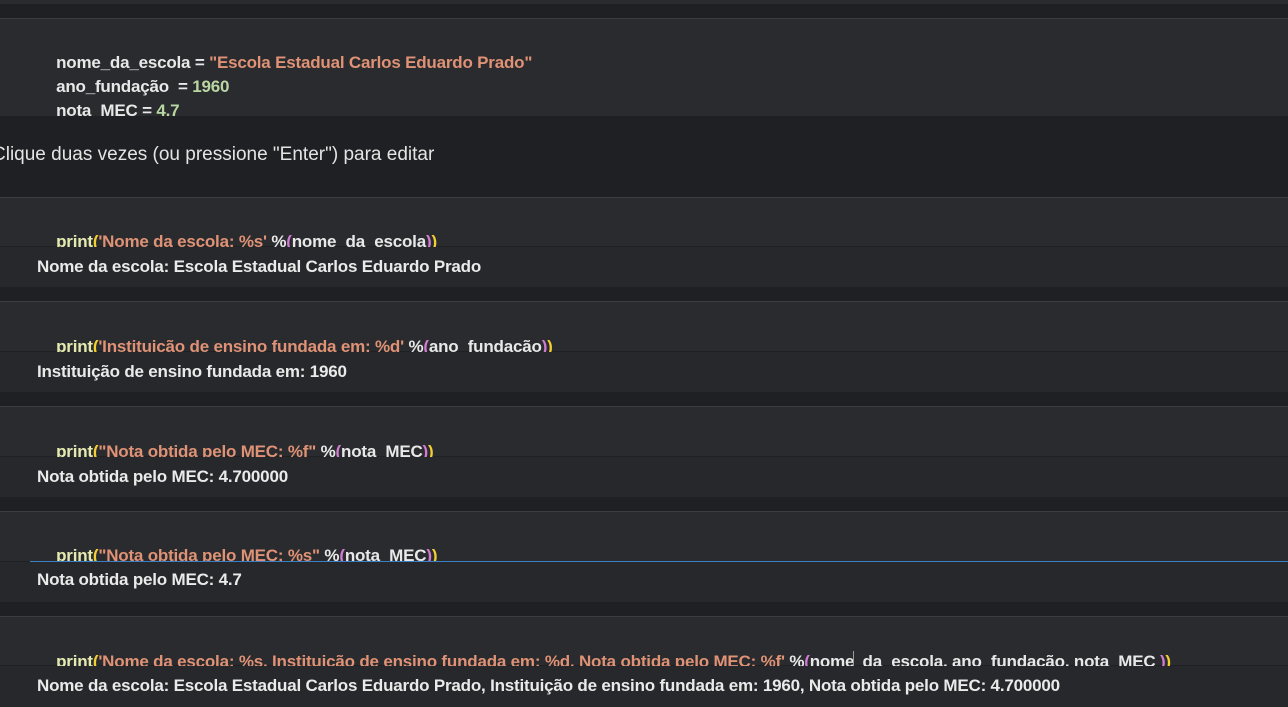 This screenshot has height=707, width=1288. I want to click on output-text: Nota obtida pelo MEC: 4.7, so click(139, 579).